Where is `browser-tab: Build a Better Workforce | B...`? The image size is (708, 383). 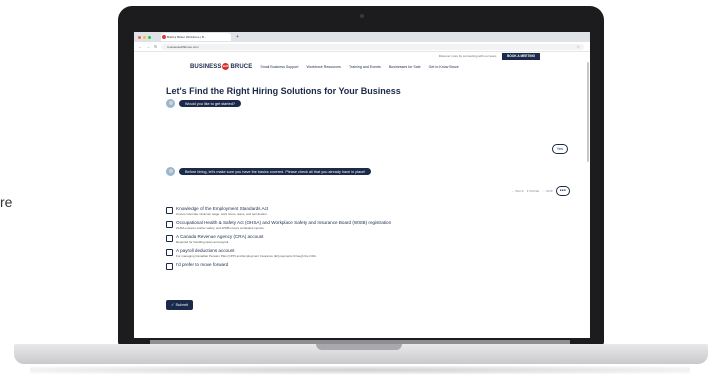 browser-tab: Build a Better Workforce | B... is located at coordinates (196, 37).